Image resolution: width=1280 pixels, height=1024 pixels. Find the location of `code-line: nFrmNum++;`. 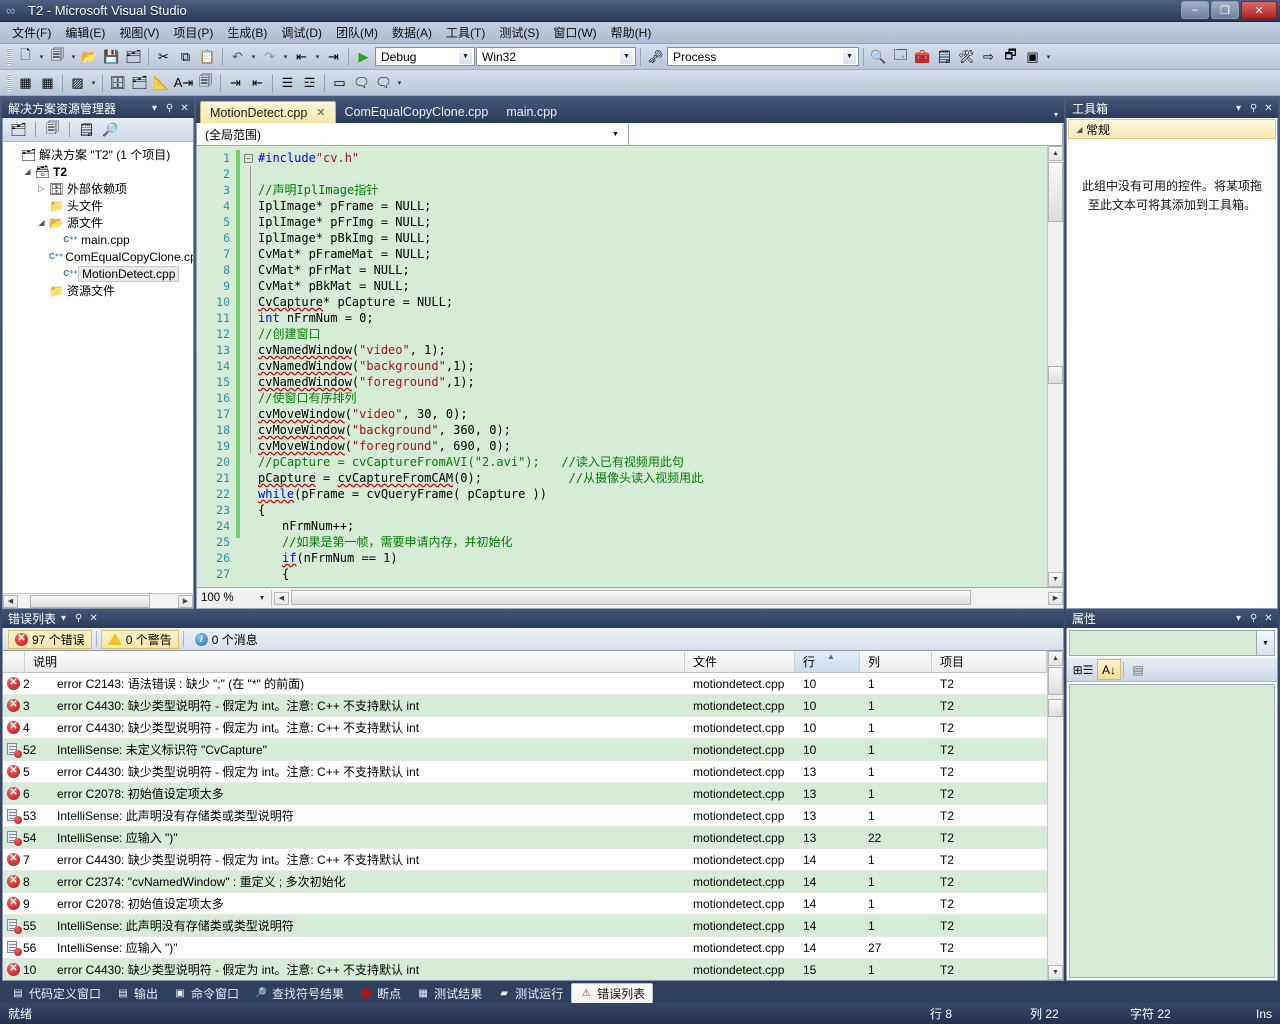

code-line: nFrmNum++; is located at coordinates (651, 526).